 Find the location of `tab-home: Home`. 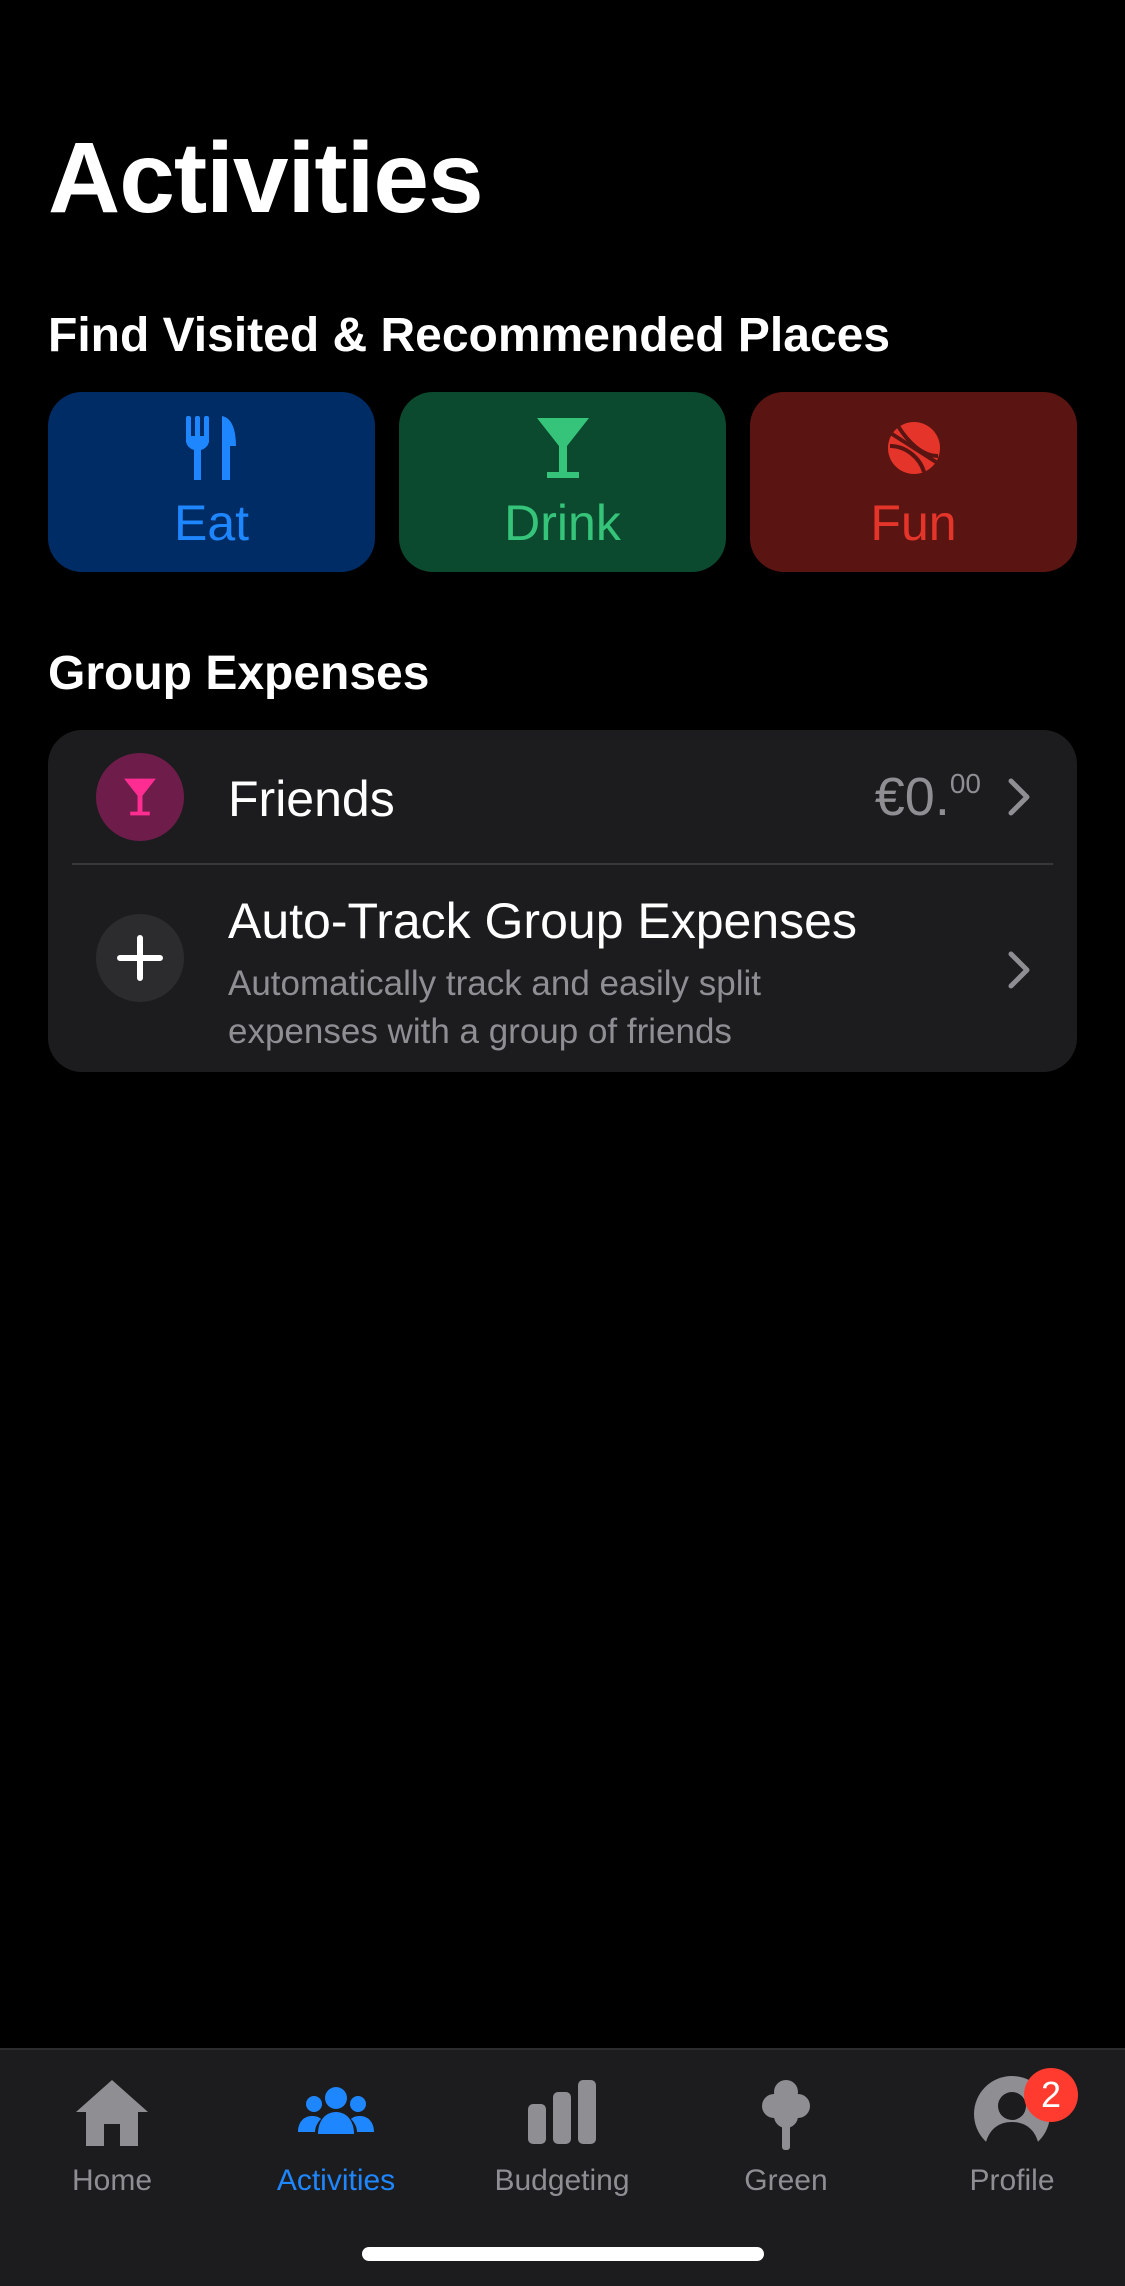

tab-home: Home is located at coordinates (112, 2136).